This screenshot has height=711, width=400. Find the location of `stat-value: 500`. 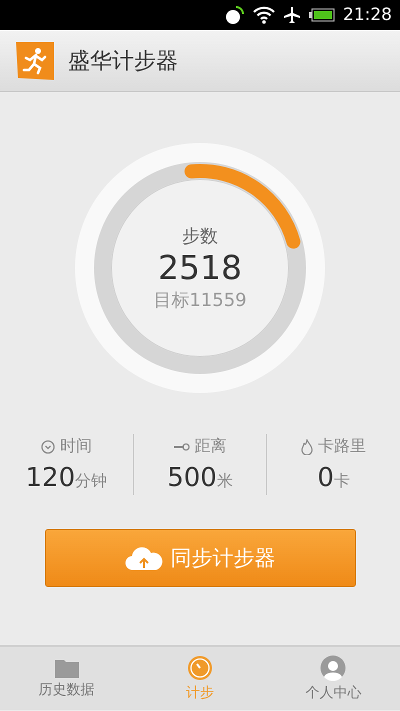

stat-value: 500 is located at coordinates (192, 478).